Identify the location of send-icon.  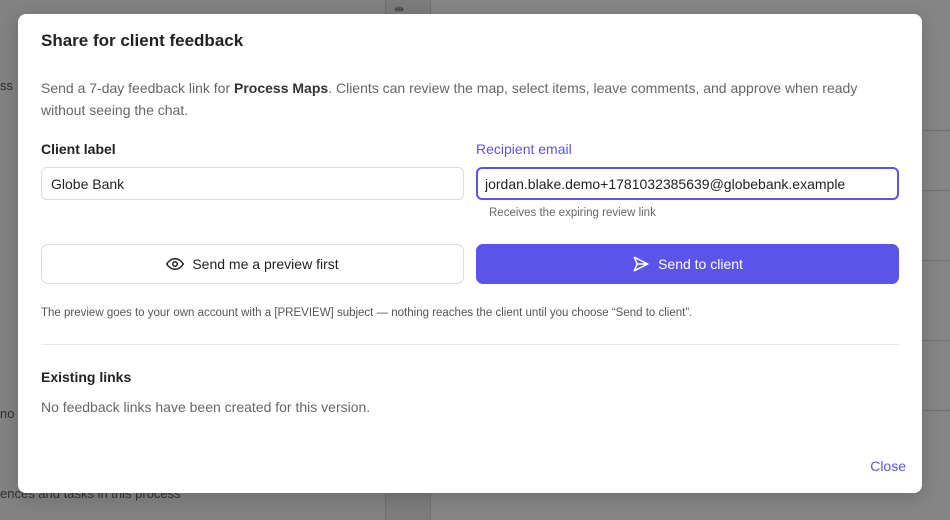
(641, 264).